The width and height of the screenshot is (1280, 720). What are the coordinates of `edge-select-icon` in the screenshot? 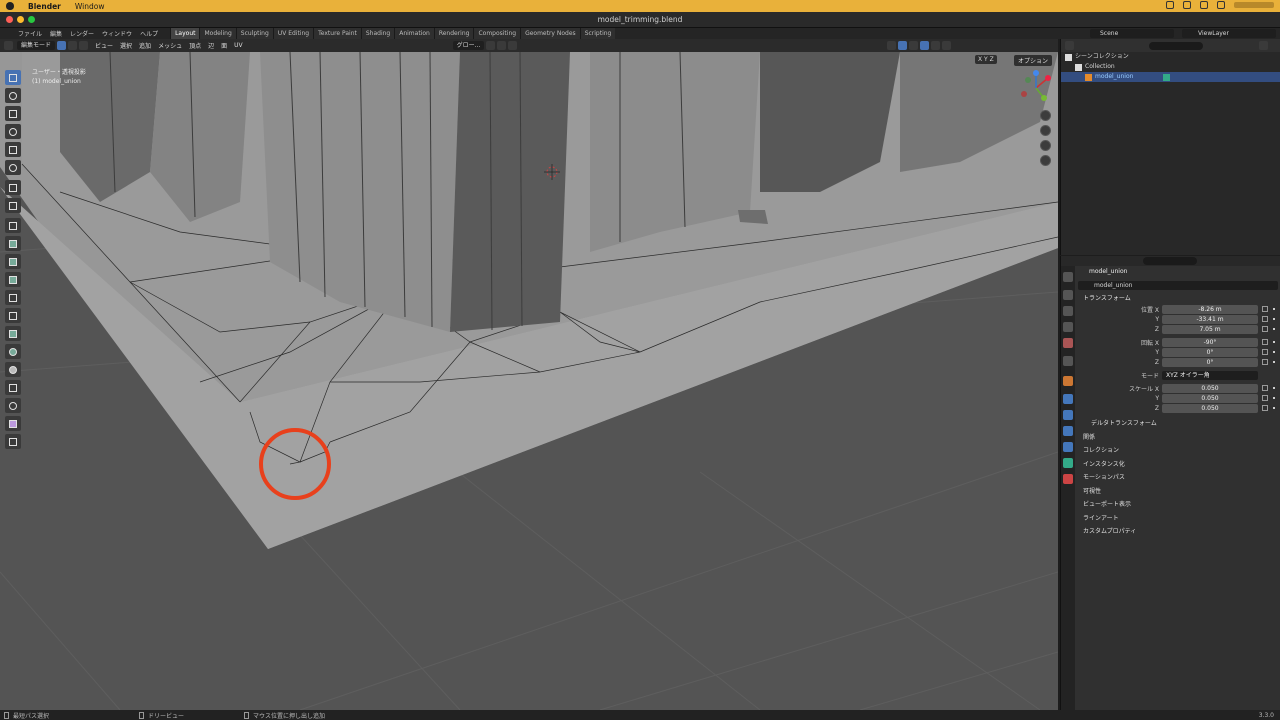 It's located at (73, 45).